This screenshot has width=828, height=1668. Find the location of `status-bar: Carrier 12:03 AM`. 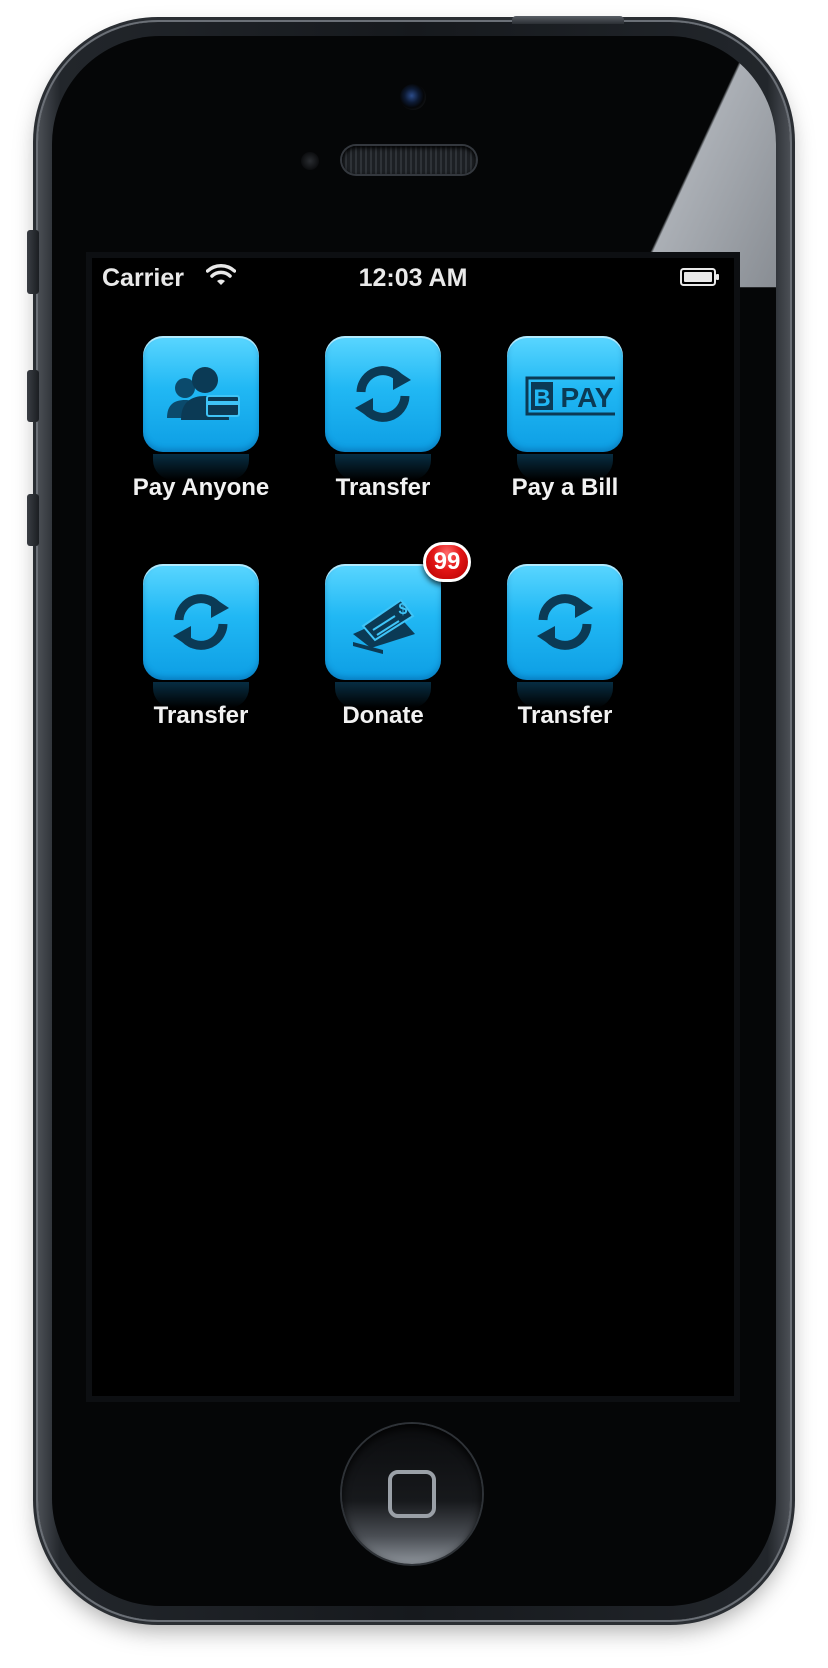

status-bar: Carrier 12:03 AM is located at coordinates (413, 278).